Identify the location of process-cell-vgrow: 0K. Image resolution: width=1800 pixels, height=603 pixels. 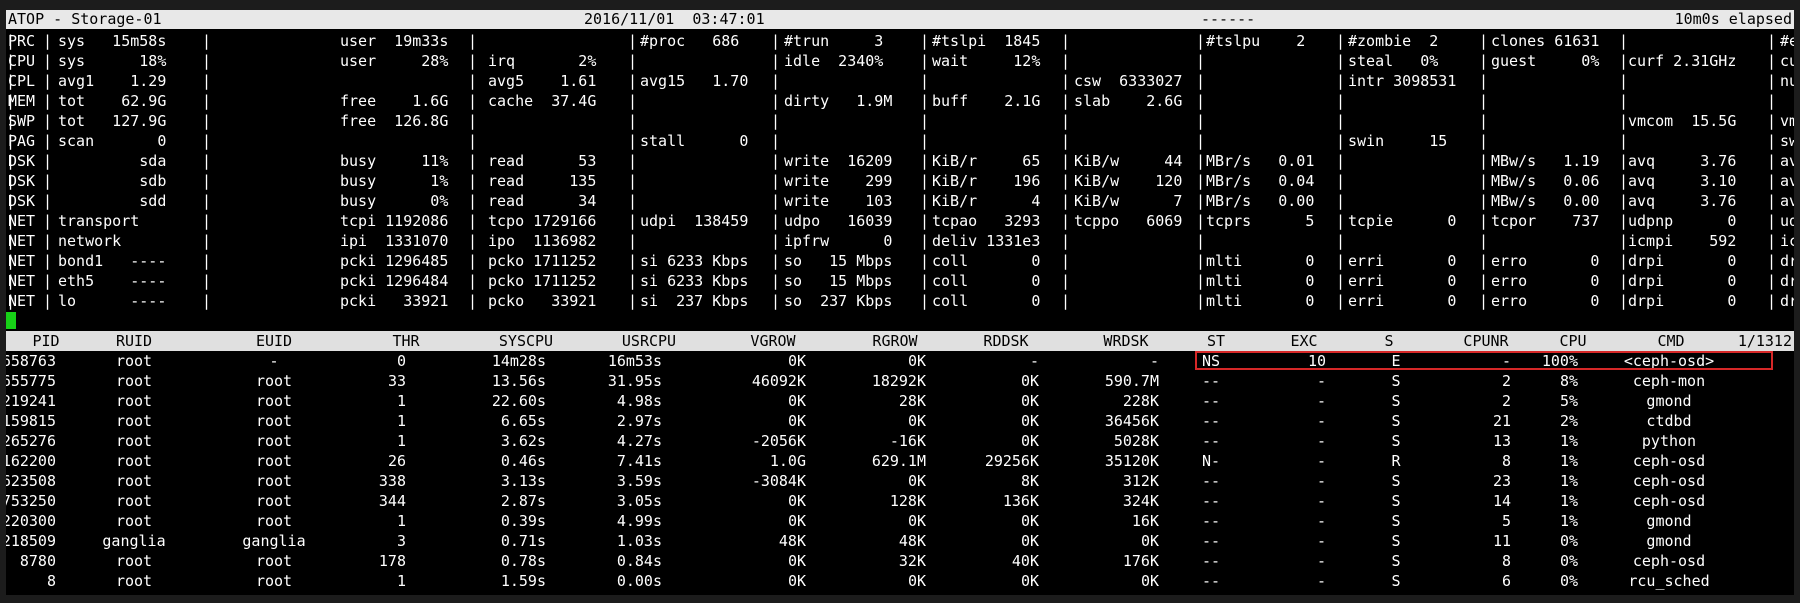
(796, 501).